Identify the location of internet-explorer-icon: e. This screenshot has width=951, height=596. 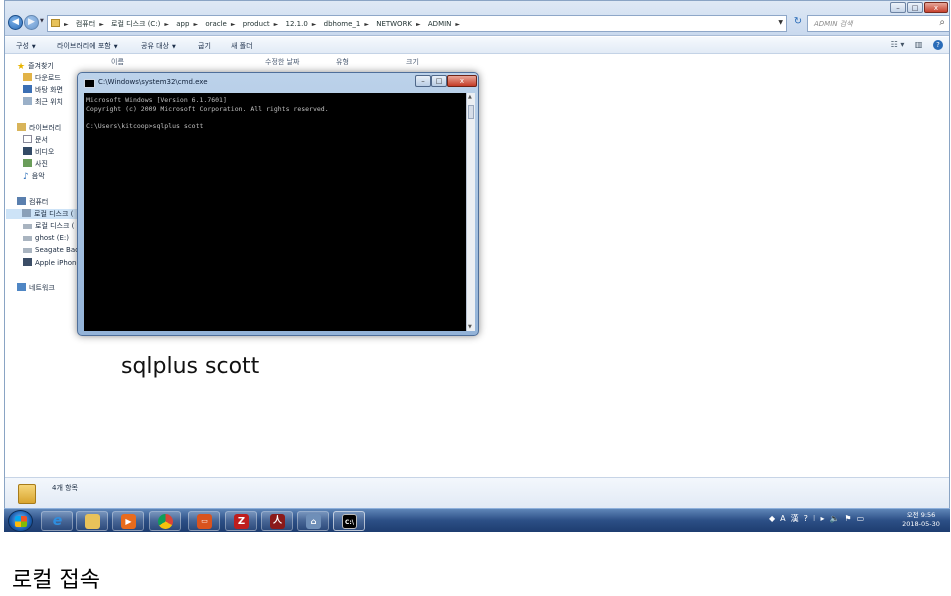
(57, 521).